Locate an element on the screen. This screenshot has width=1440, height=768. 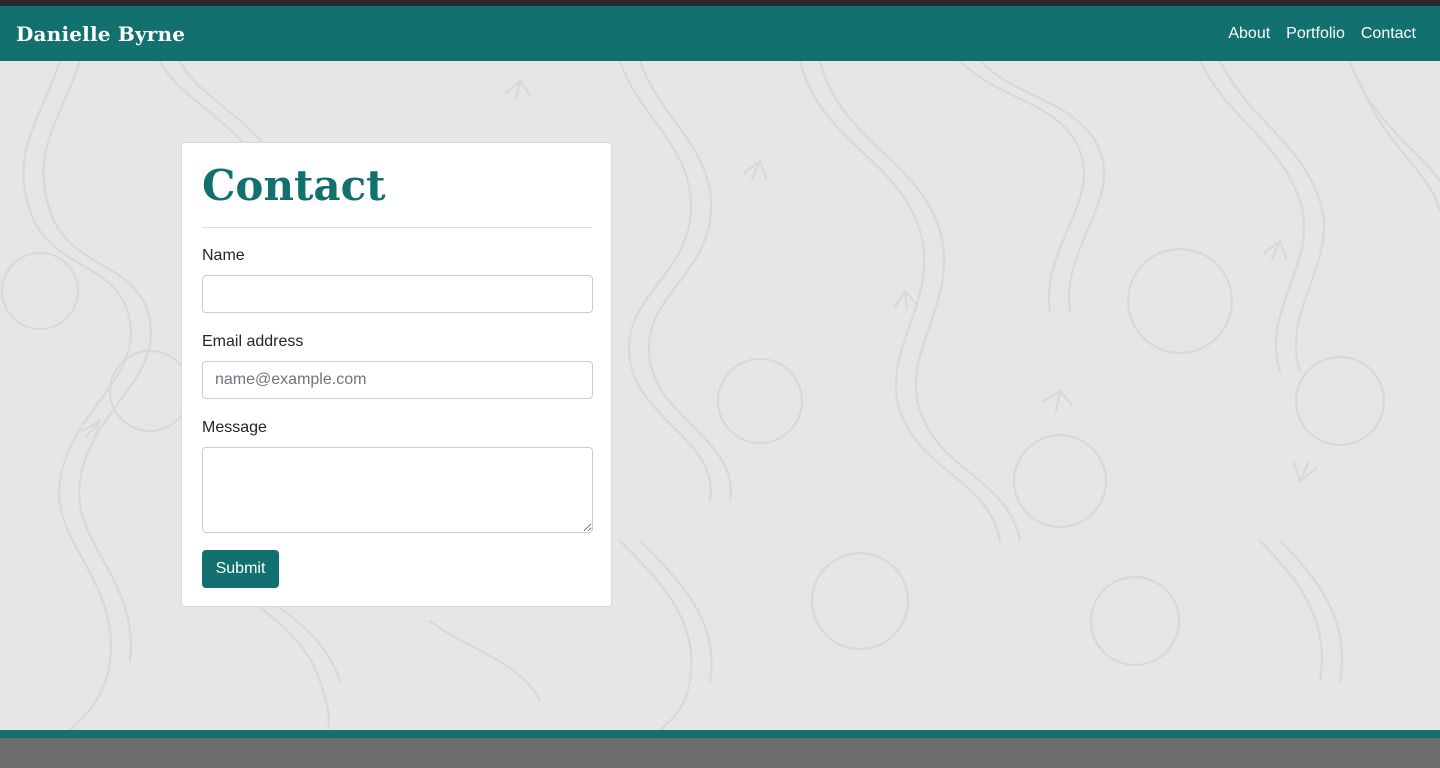
top-navbar: Danielle Byrne About Portfolio Contact is located at coordinates (720, 33).